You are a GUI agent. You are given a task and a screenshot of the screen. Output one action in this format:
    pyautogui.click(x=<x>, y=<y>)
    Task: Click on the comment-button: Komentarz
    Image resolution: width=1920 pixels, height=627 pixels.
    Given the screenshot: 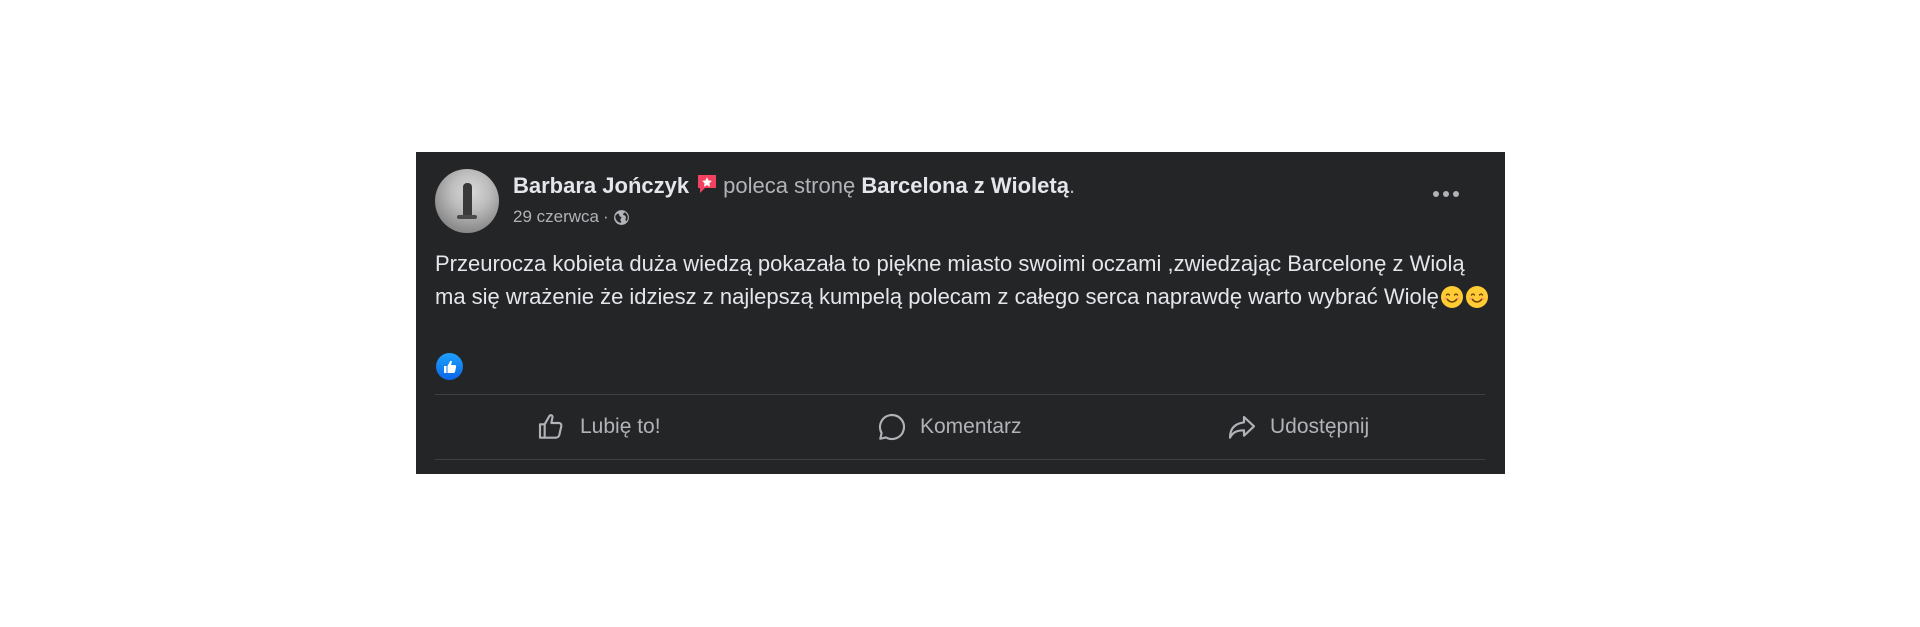 What is the action you would take?
    pyautogui.click(x=949, y=427)
    